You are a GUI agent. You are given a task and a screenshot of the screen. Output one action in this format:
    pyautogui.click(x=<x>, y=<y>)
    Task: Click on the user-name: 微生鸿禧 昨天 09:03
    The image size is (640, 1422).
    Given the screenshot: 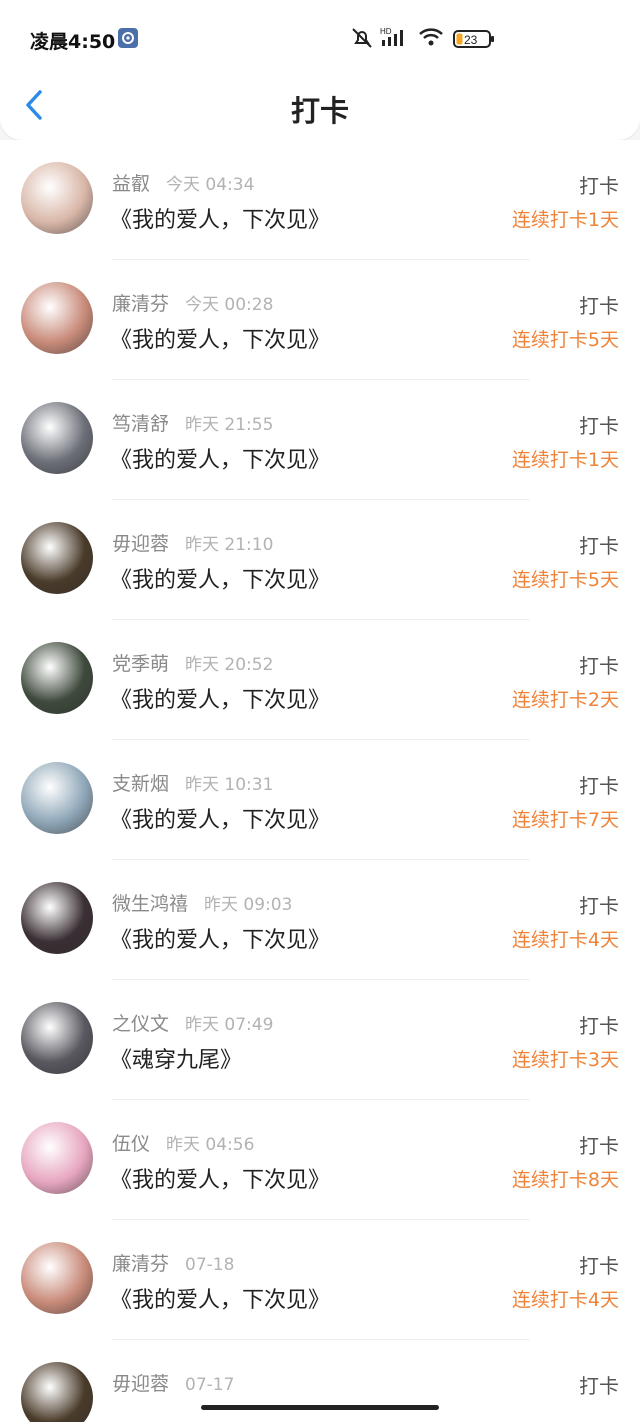 What is the action you would take?
    pyautogui.click(x=202, y=902)
    